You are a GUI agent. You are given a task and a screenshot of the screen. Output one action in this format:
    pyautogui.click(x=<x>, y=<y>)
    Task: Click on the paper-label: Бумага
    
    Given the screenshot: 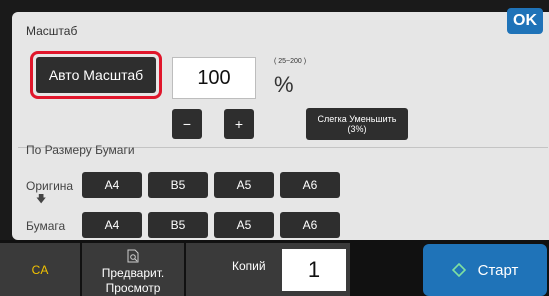 What is the action you would take?
    pyautogui.click(x=46, y=226)
    